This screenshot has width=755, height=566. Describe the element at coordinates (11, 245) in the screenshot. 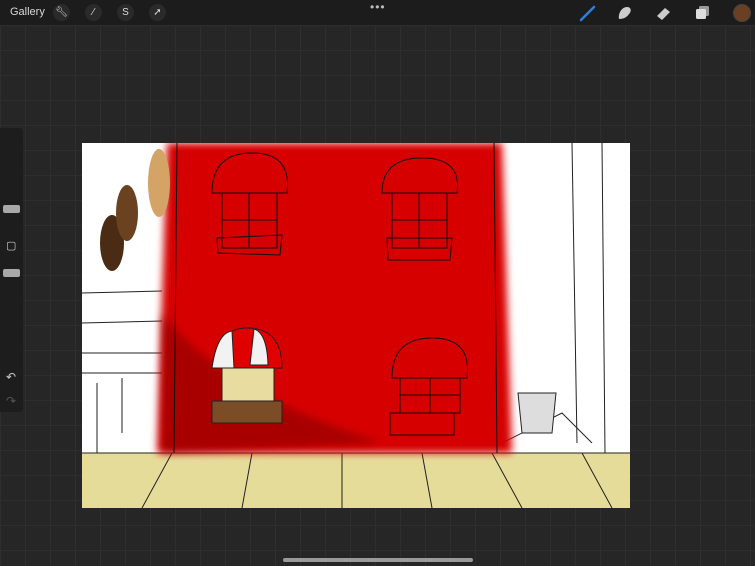

I see `modify-button: ▢` at that location.